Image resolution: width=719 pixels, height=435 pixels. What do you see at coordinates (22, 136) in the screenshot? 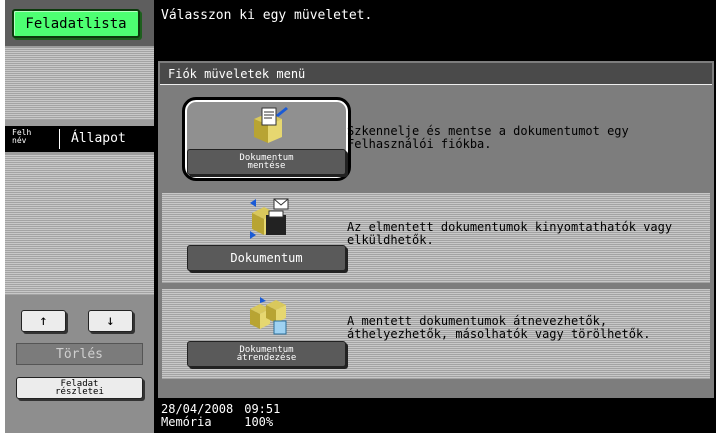
I see `header-user-name: Felh név` at bounding box center [22, 136].